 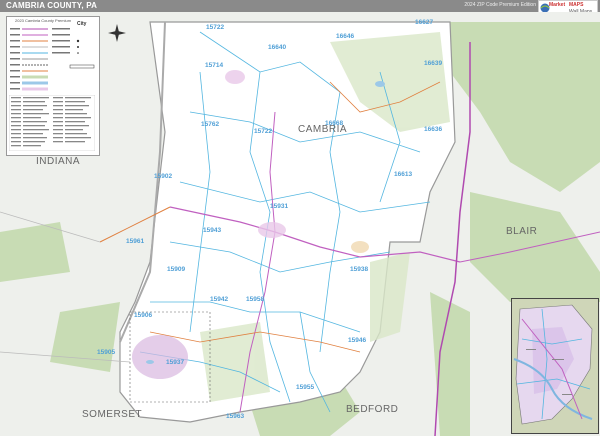 I want to click on county-label-somerset: SOMERSET, so click(x=112, y=414).